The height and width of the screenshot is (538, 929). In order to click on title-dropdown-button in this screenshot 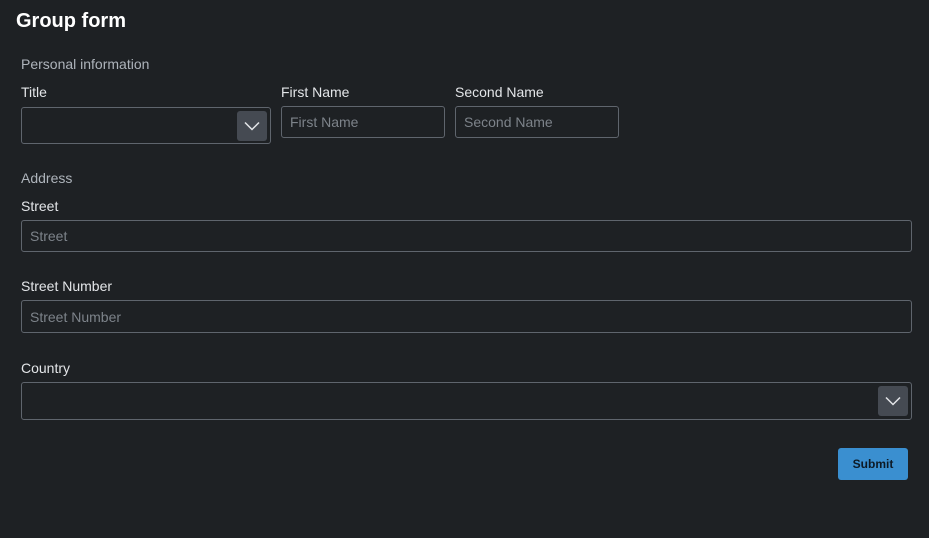, I will do `click(252, 126)`.